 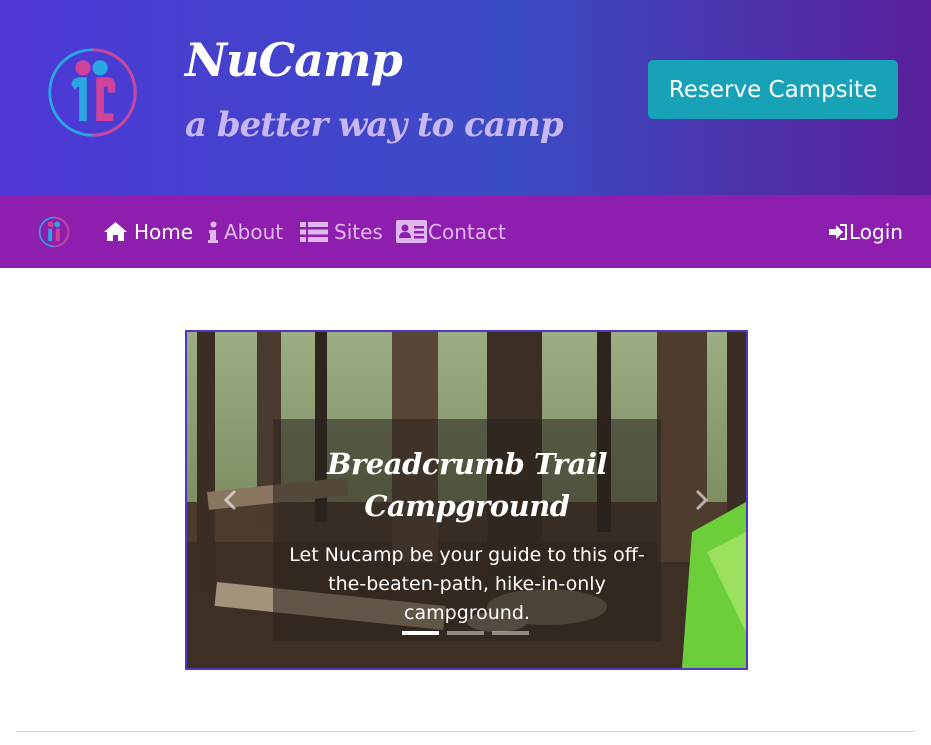 I want to click on carousel-prev-button, so click(x=230, y=500).